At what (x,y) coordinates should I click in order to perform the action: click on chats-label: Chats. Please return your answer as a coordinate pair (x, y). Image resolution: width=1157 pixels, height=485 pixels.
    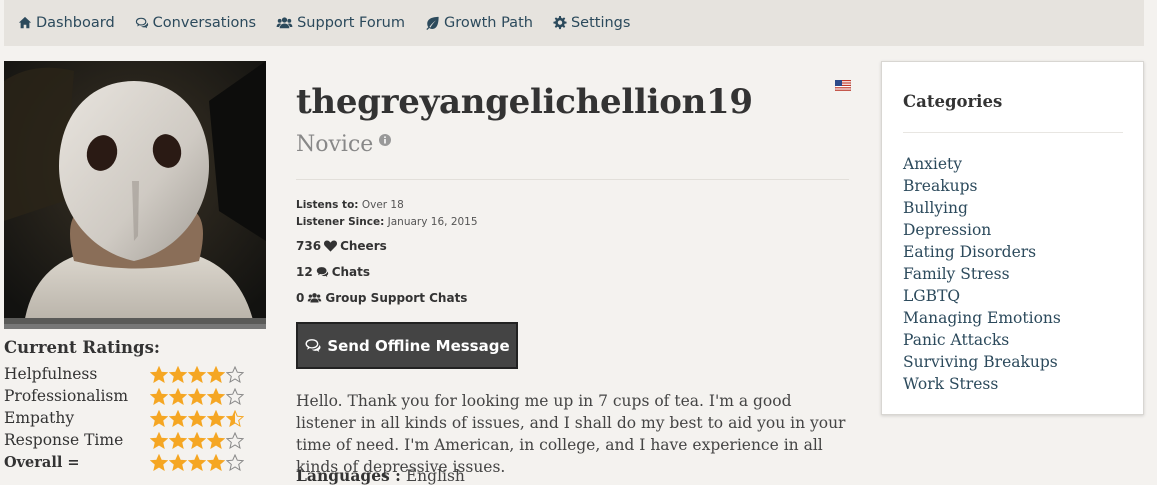
    Looking at the image, I should click on (351, 272).